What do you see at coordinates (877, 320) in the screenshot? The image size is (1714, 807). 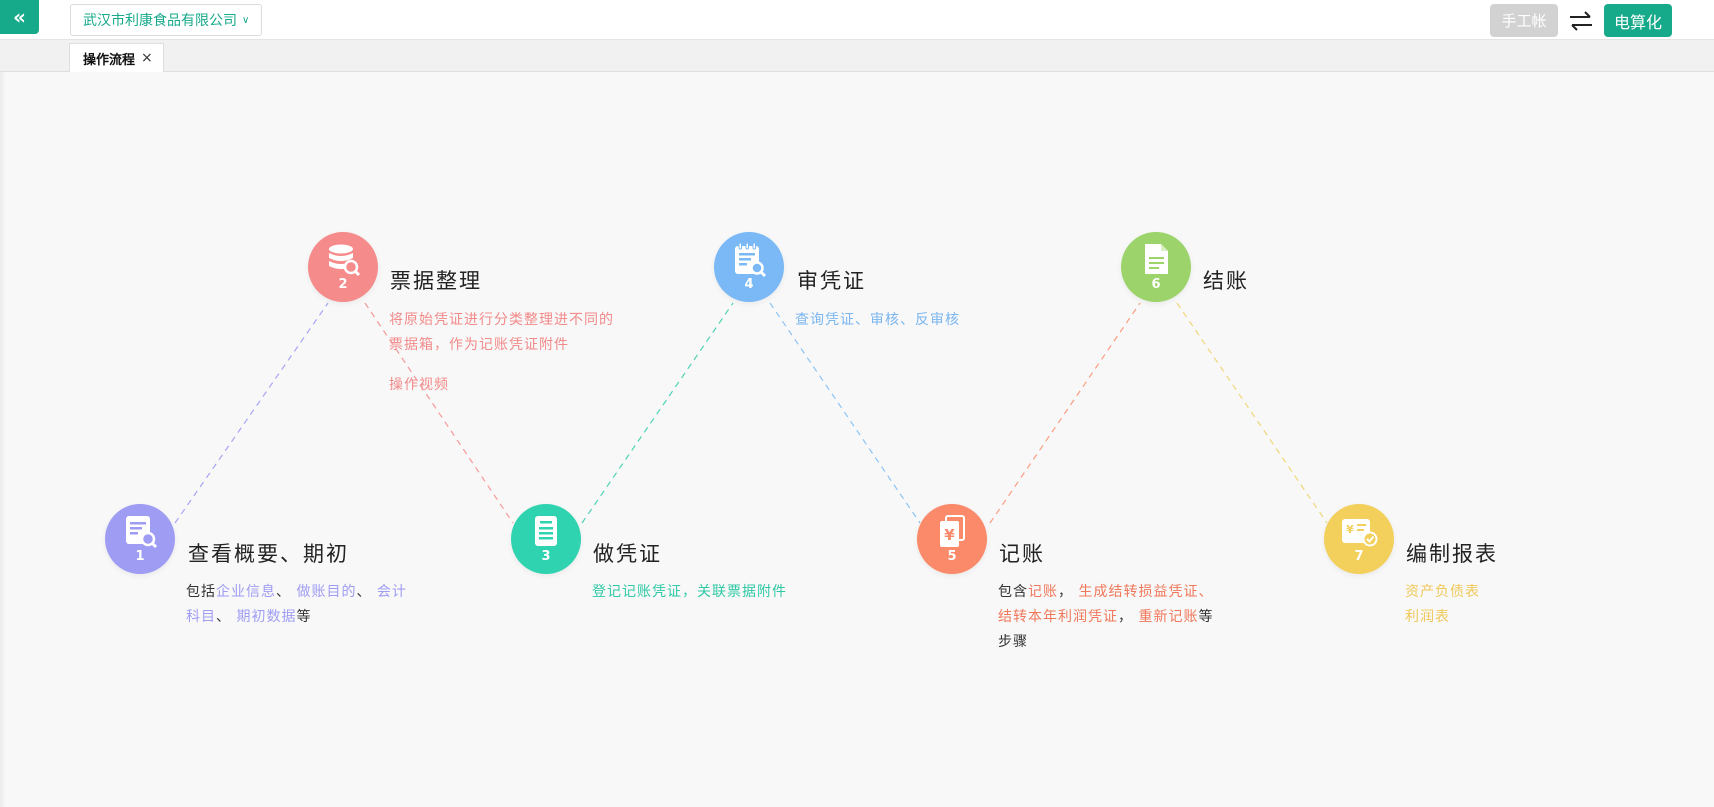 I see `desc-text: 查询凭证、审核、反审核` at bounding box center [877, 320].